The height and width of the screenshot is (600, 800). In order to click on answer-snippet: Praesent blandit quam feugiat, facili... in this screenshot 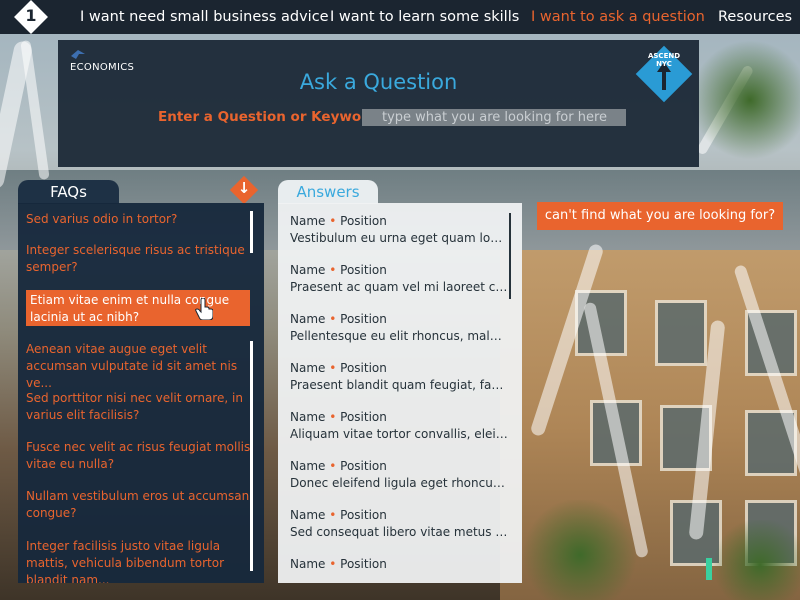, I will do `click(399, 385)`.